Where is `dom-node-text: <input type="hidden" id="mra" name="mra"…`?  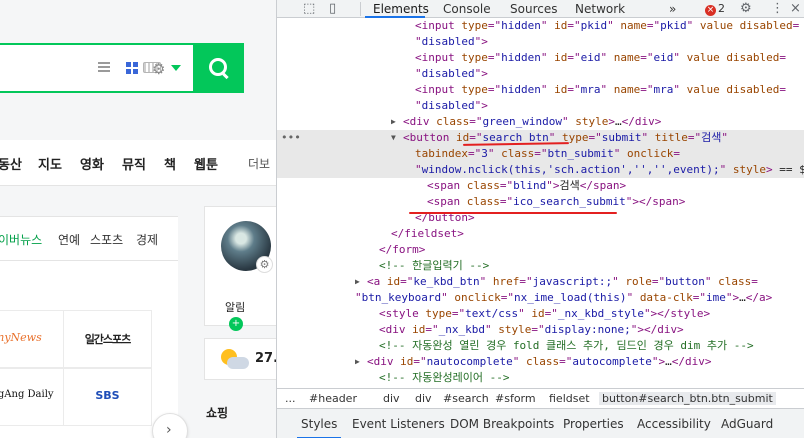
dom-node-text: <input type="hidden" id="mra" name="mra"… is located at coordinates (600, 89).